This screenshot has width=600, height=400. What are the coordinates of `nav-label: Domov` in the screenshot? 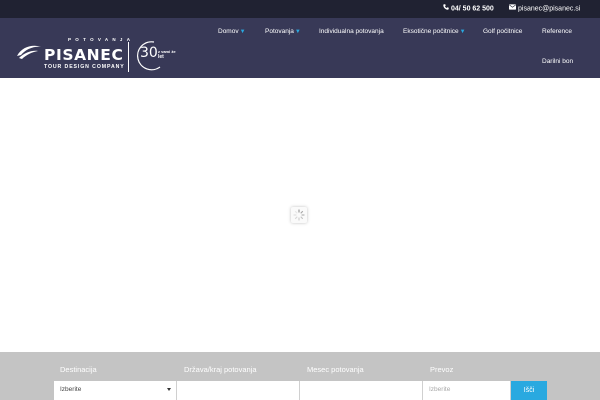 It's located at (228, 31).